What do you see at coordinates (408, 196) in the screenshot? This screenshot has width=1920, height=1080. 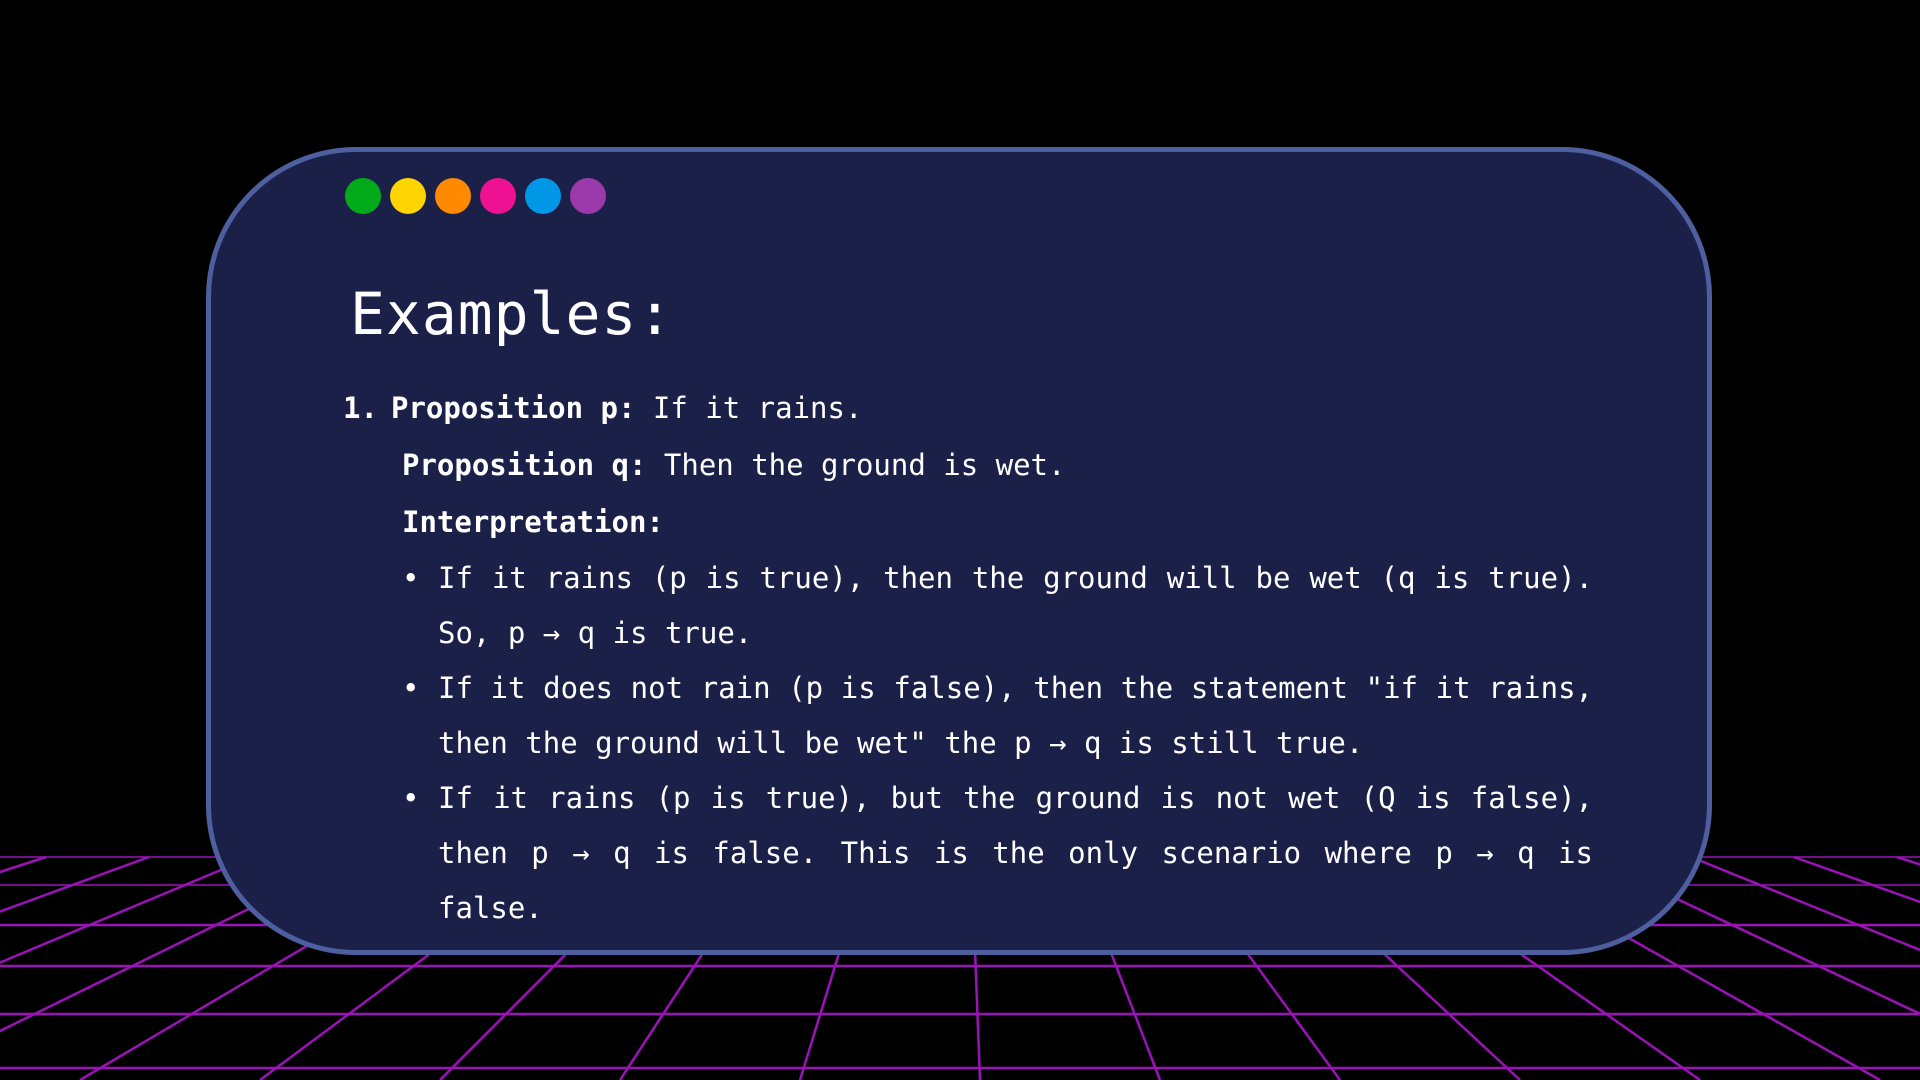 I see `yellow-dot` at bounding box center [408, 196].